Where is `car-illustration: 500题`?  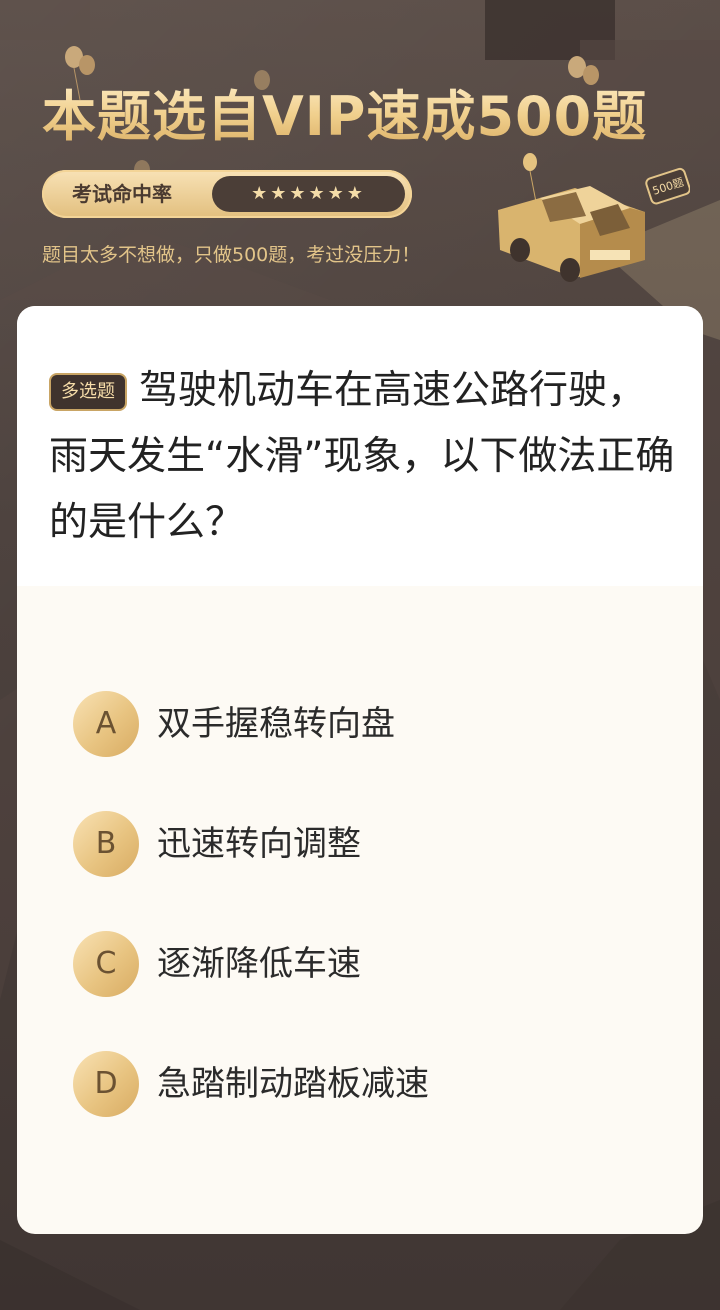
car-illustration: 500题 is located at coordinates (594, 217).